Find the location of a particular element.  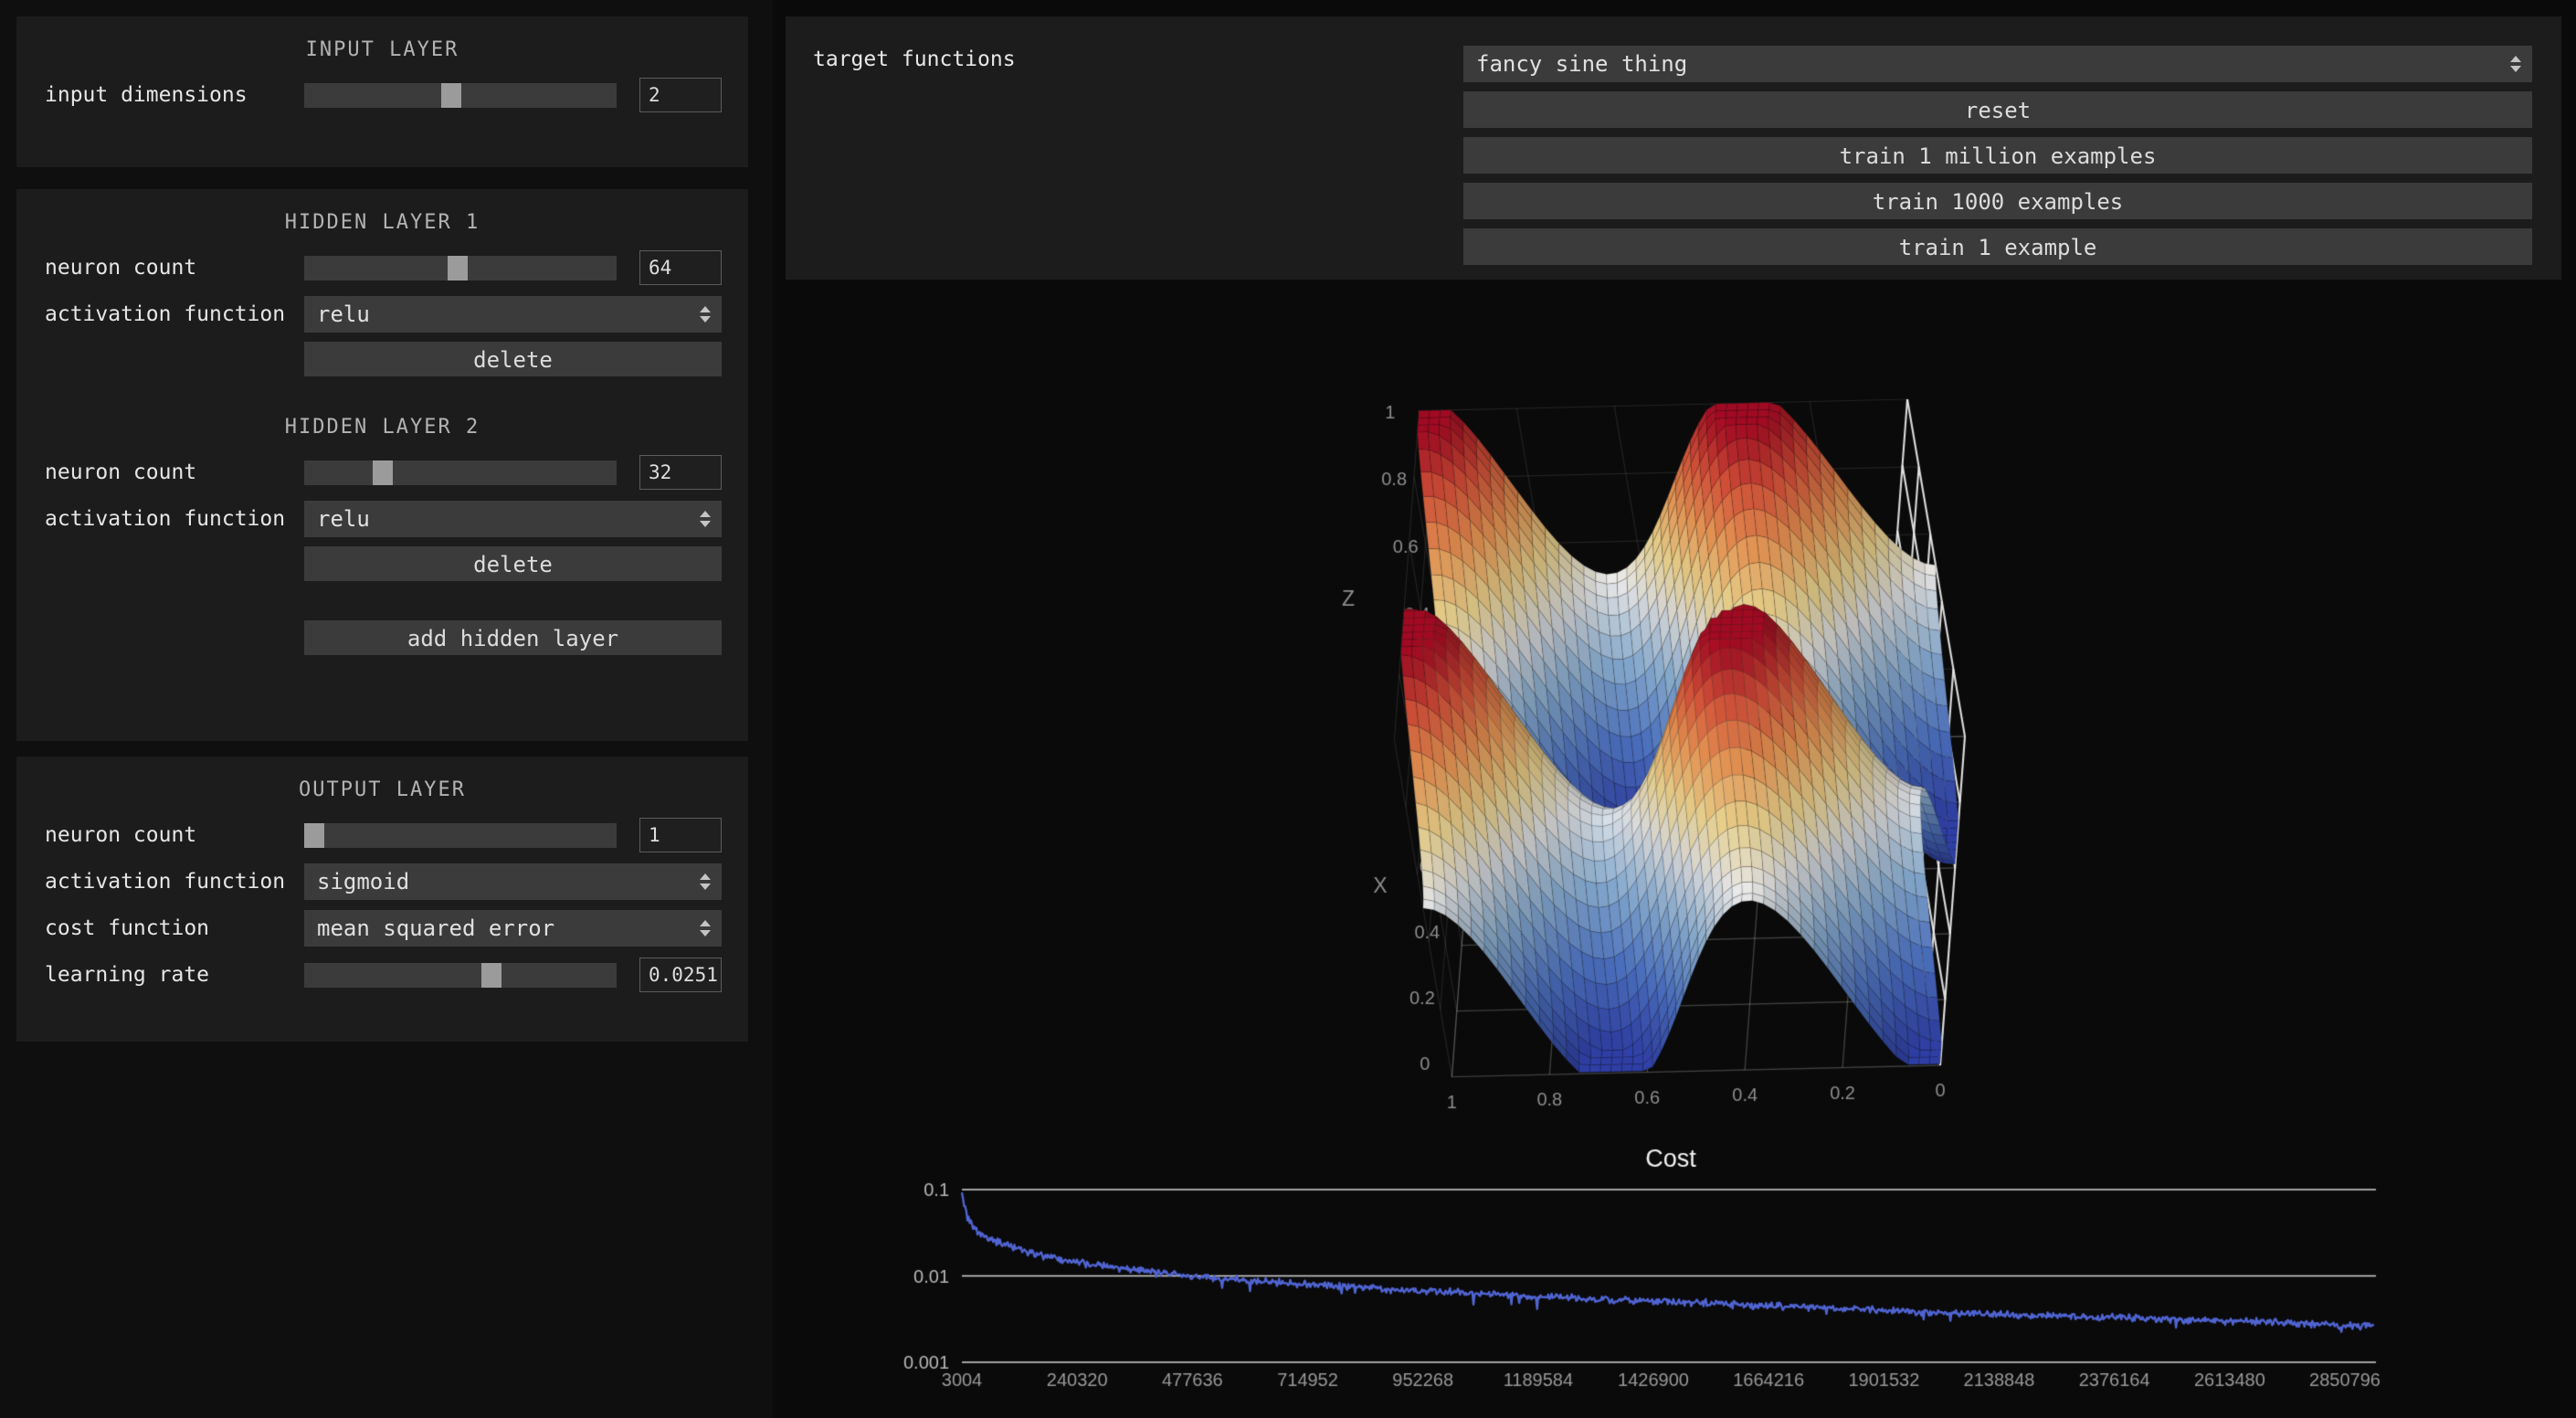

hidden-layer-2-neuron-slider is located at coordinates (461, 472).